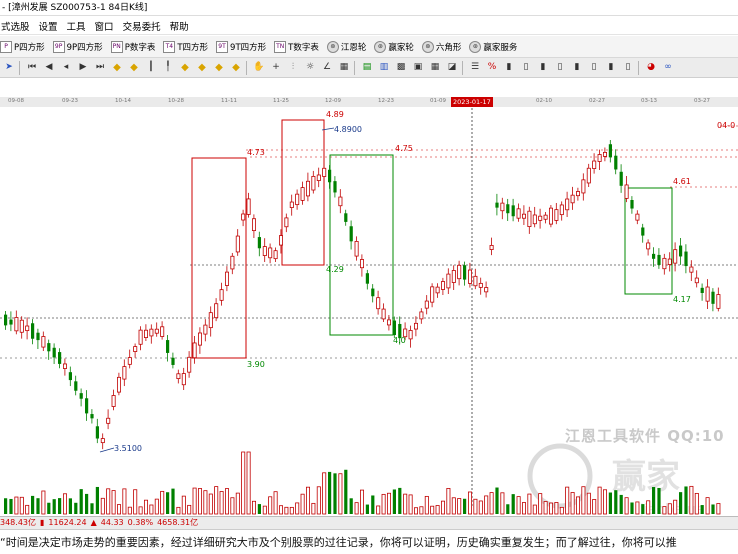 The width and height of the screenshot is (738, 554). What do you see at coordinates (151, 68) in the screenshot?
I see `bars-tool-icon: ┃` at bounding box center [151, 68].